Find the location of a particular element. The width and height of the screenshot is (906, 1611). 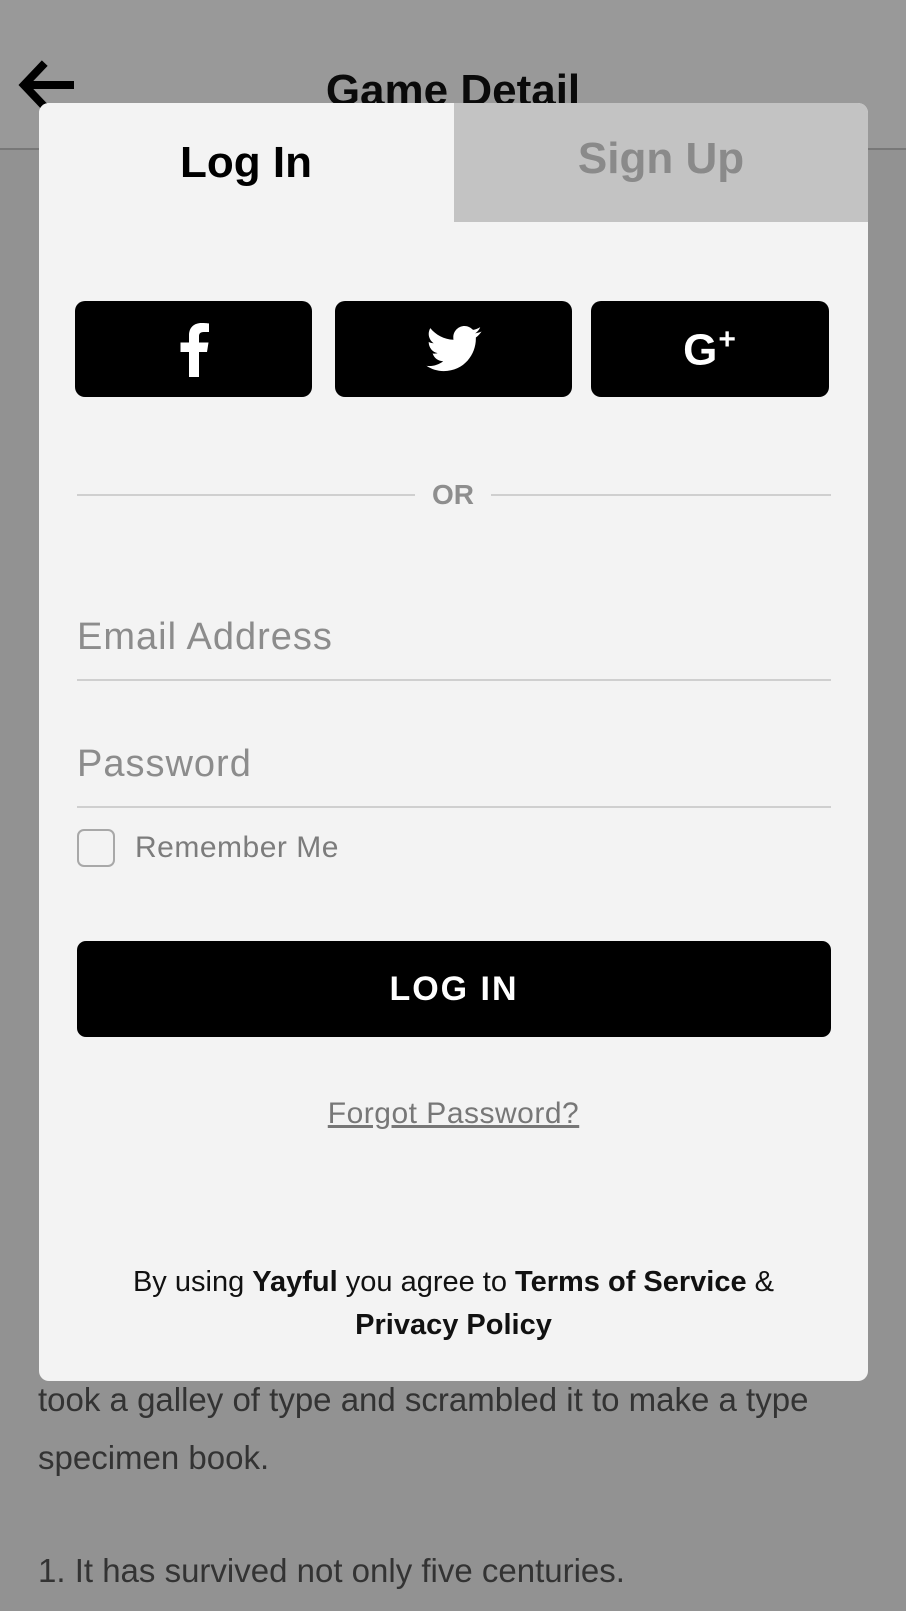

google-plus-login-button: G+ is located at coordinates (710, 349).